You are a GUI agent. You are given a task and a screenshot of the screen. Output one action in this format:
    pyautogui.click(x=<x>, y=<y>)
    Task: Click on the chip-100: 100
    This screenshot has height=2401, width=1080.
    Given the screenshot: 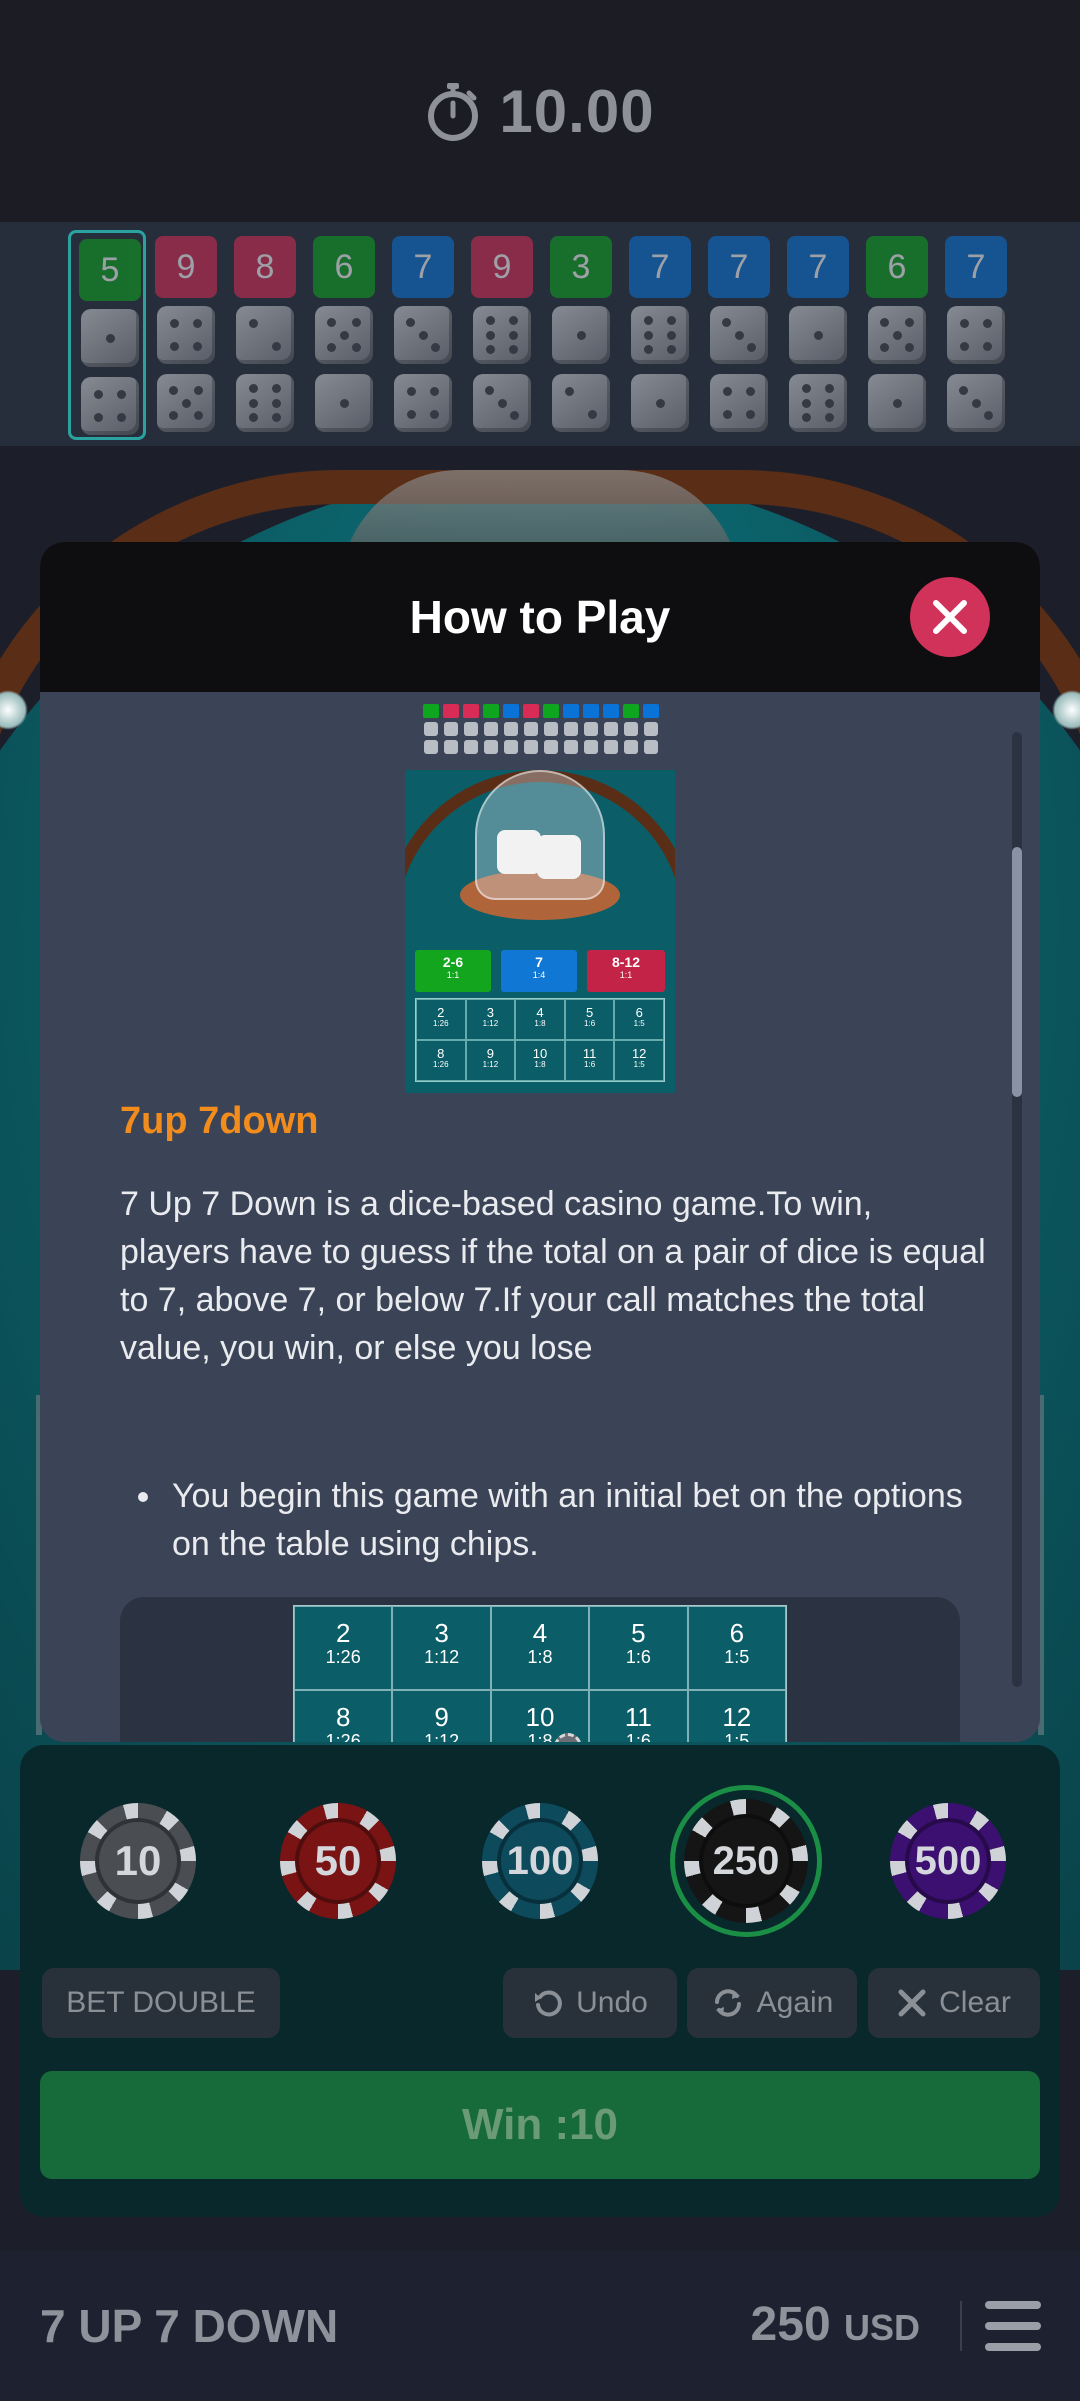 What is the action you would take?
    pyautogui.click(x=540, y=1861)
    